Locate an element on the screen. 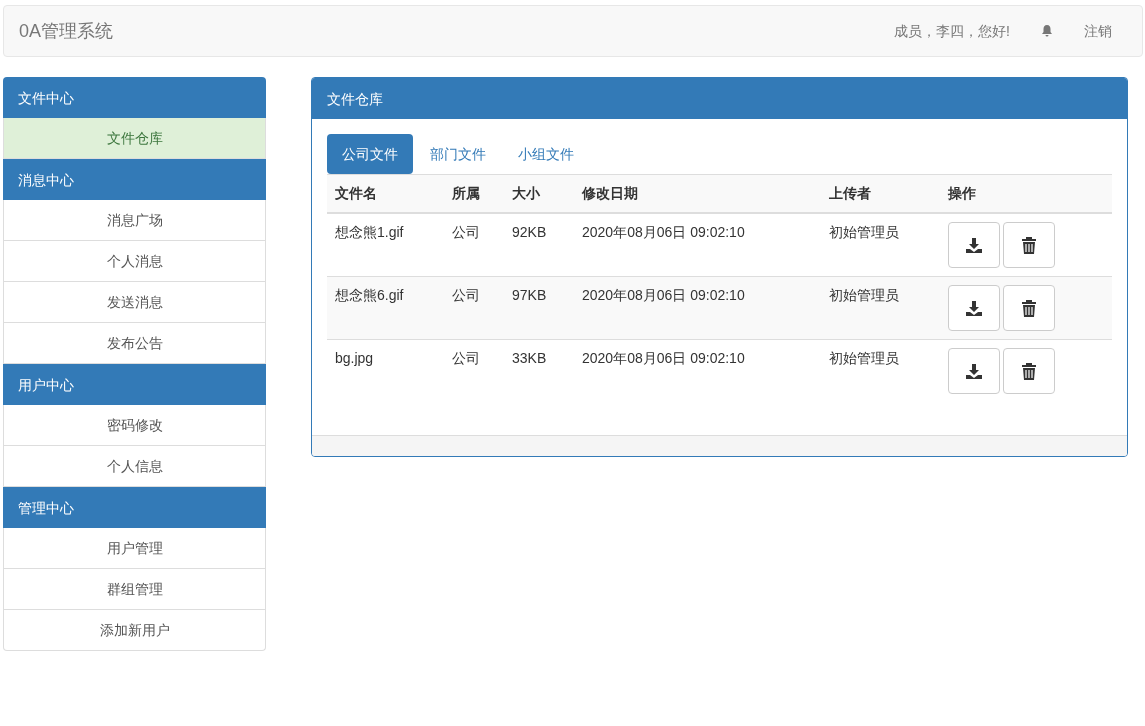 The width and height of the screenshot is (1145, 726). table-cell: bg.jpg is located at coordinates (385, 371).